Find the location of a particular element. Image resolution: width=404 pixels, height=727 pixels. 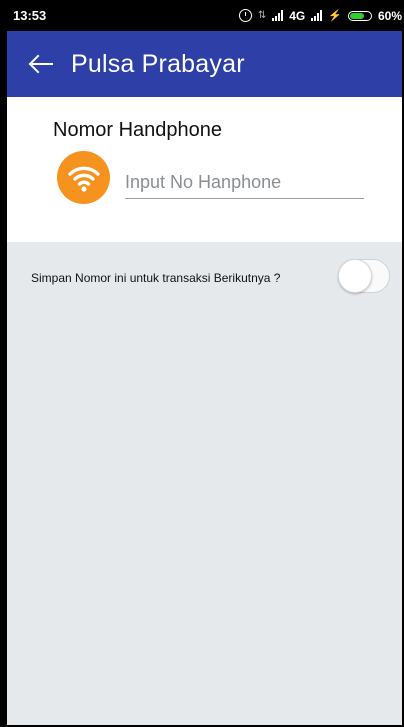

charging-icon: ⚡ is located at coordinates (335, 16).